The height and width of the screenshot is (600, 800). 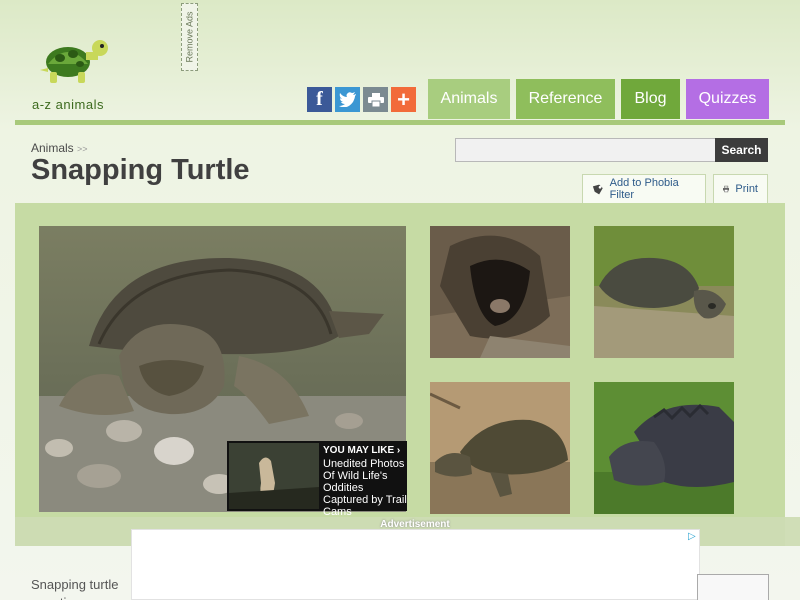 What do you see at coordinates (52, 597) in the screenshot?
I see `intro-line-2: aquatic` at bounding box center [52, 597].